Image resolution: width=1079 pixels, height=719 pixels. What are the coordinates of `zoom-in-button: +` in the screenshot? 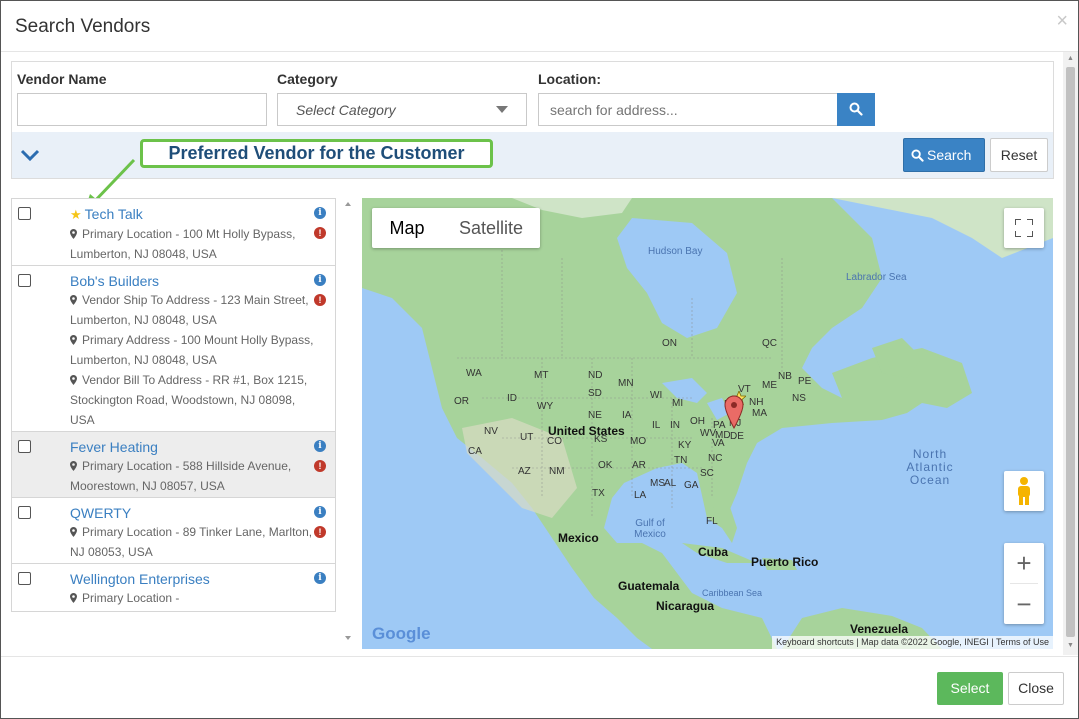 It's located at (1024, 563).